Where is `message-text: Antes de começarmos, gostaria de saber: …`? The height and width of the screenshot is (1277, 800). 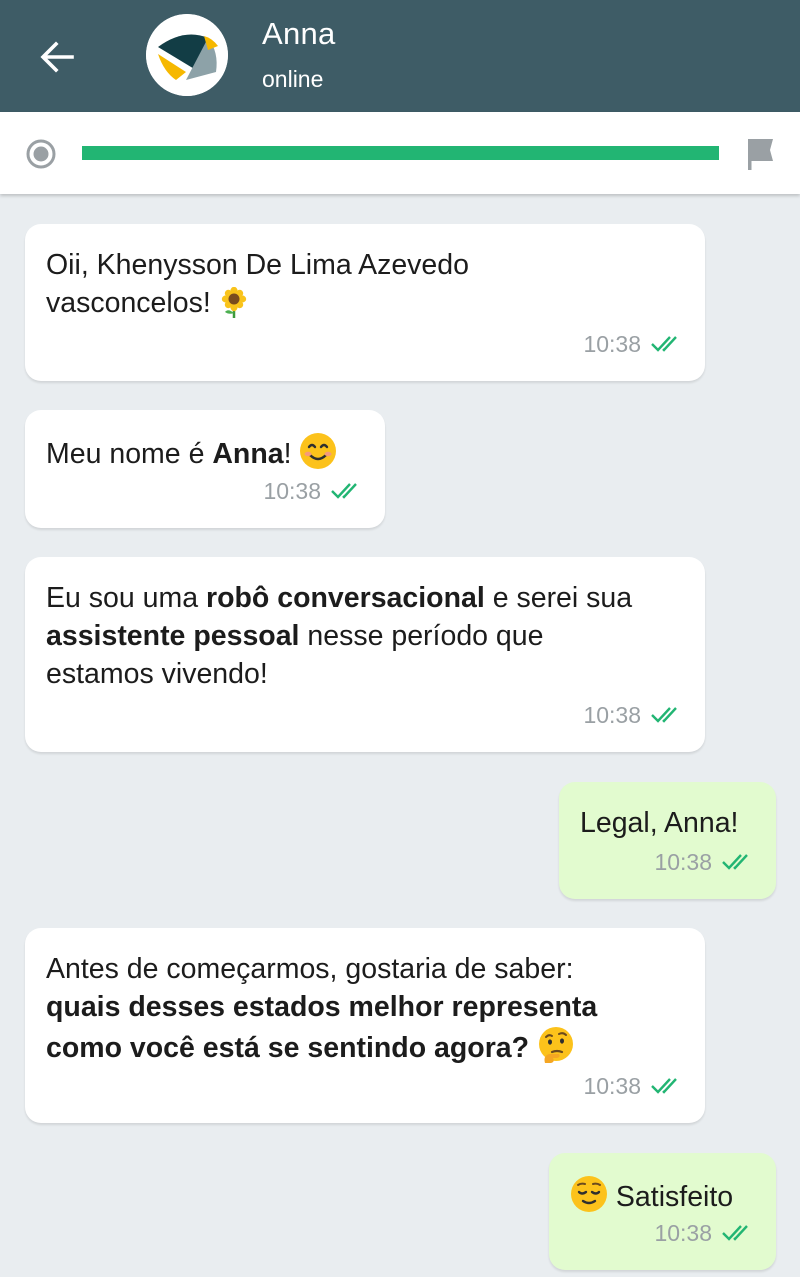
message-text: Antes de começarmos, gostaria de saber: … is located at coordinates (322, 1008).